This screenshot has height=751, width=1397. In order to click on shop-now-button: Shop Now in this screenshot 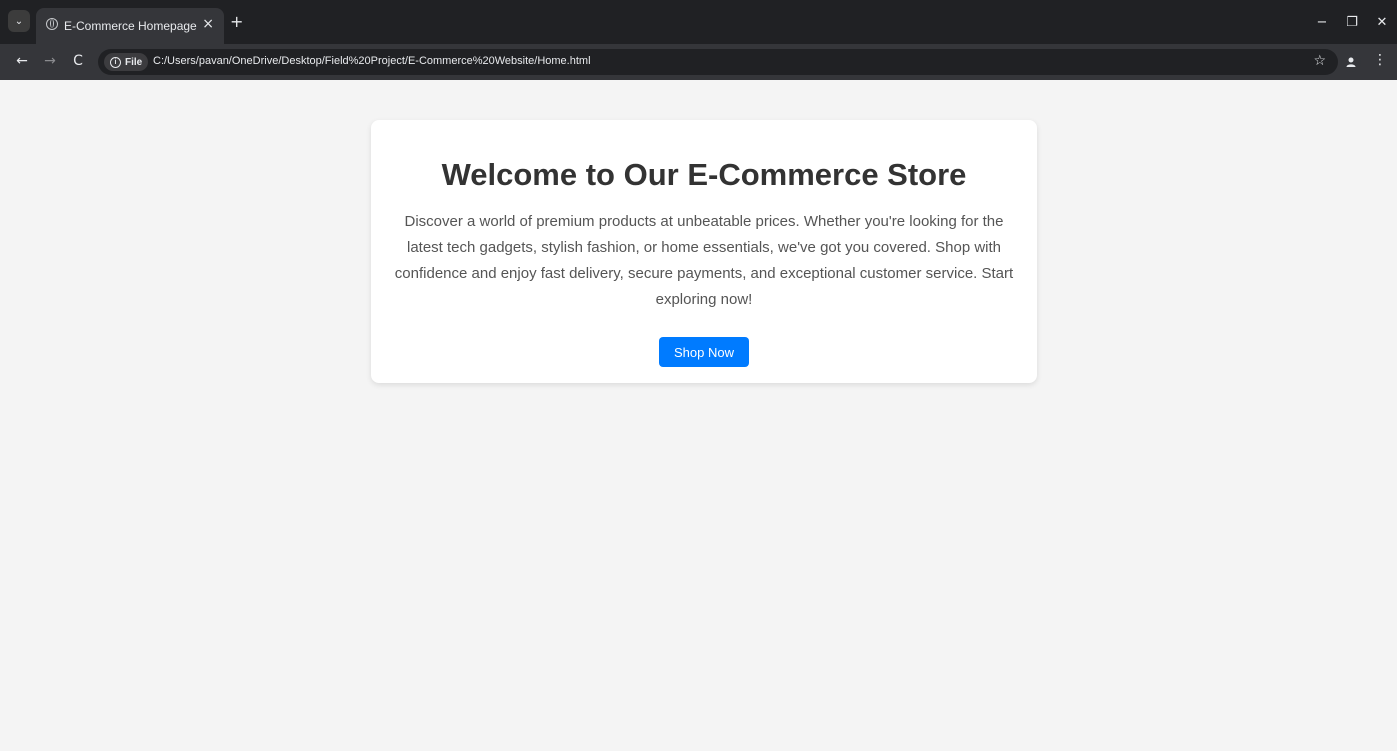, I will do `click(704, 352)`.